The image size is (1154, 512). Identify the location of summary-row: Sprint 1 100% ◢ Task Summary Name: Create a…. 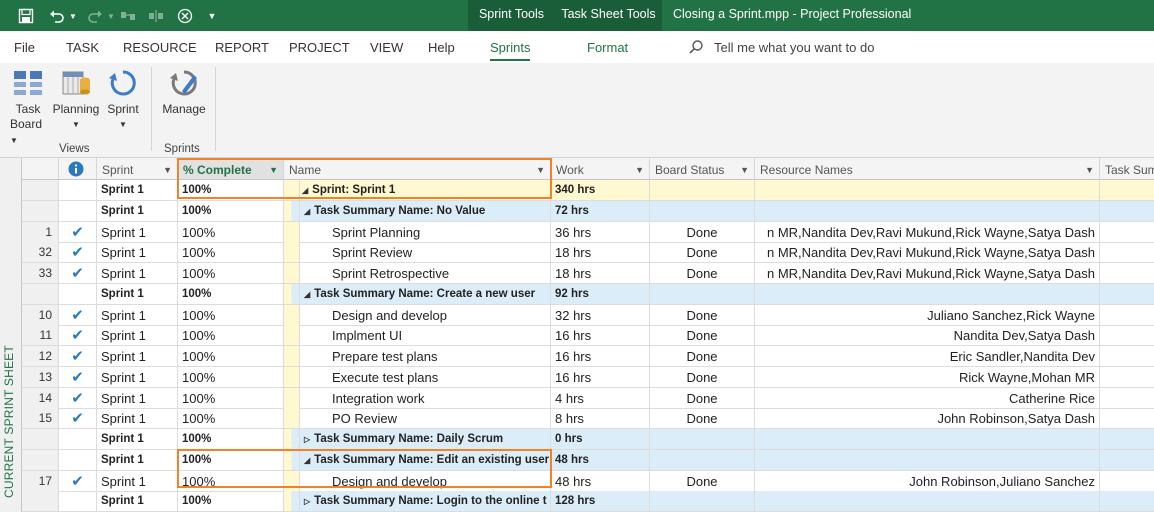
(588, 294).